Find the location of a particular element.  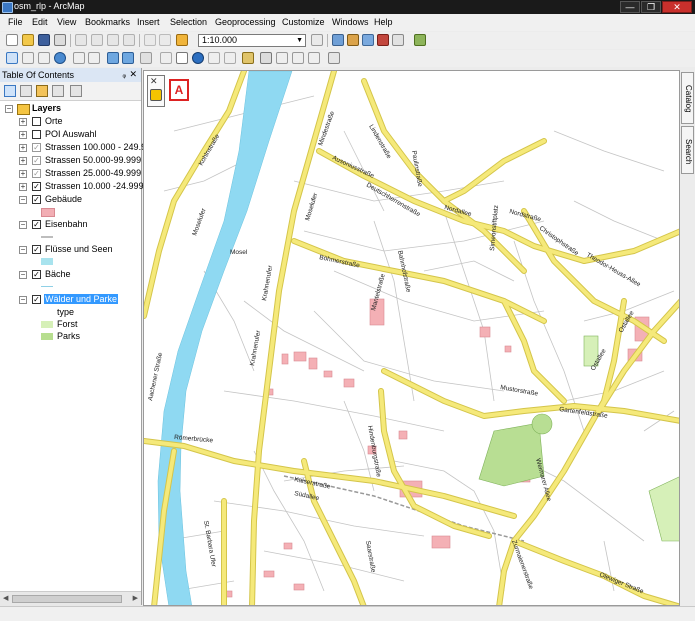

road-label: Krahnenufer is located at coordinates (267, 282).